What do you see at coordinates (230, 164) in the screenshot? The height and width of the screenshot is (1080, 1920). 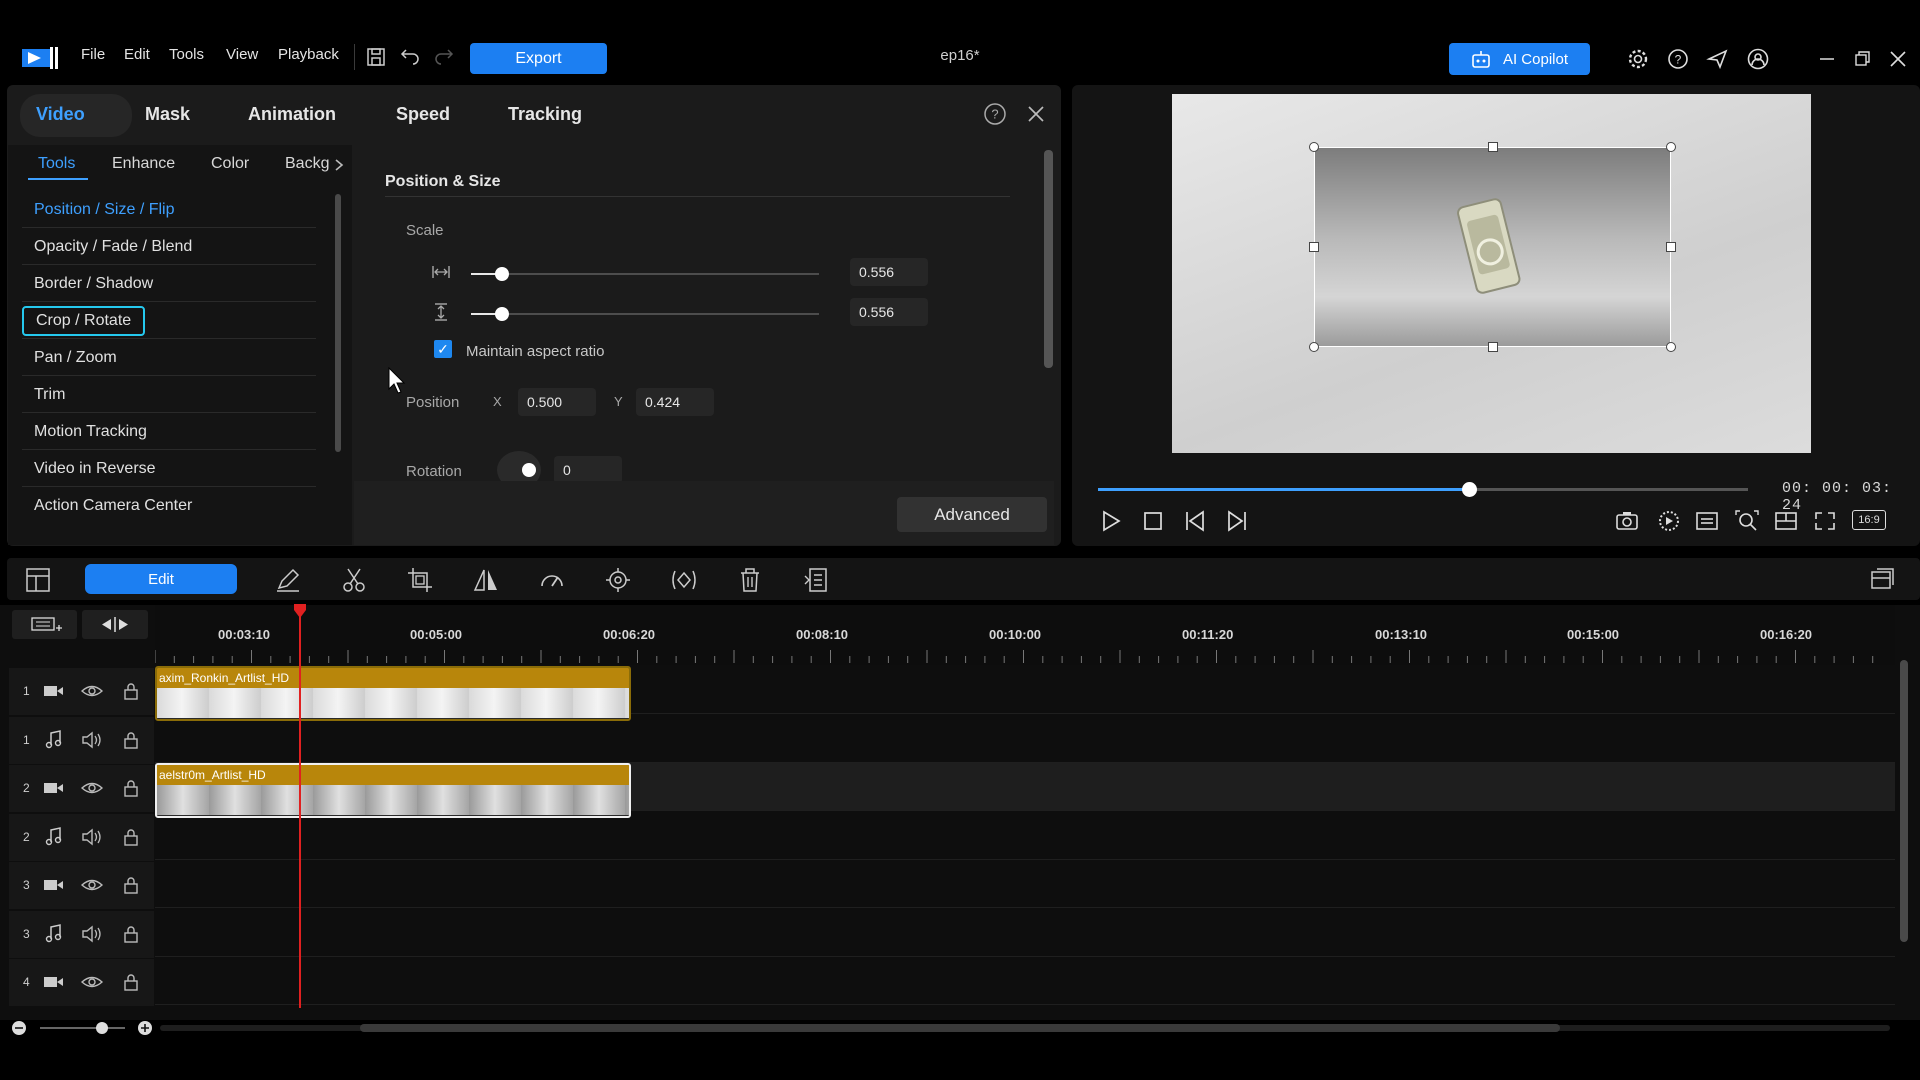 I see `subtab-color: Color` at bounding box center [230, 164].